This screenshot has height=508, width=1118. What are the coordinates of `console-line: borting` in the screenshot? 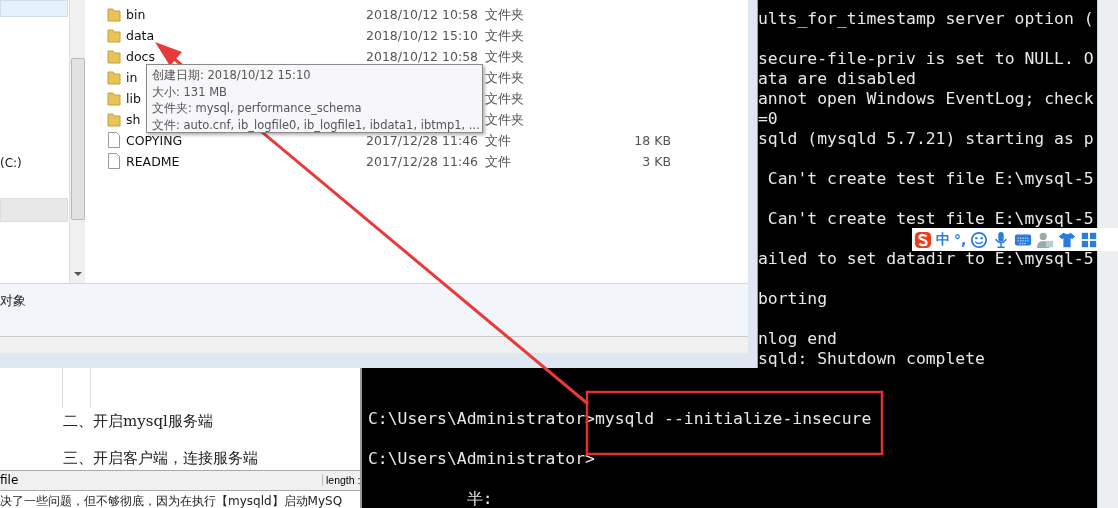 It's located at (793, 299).